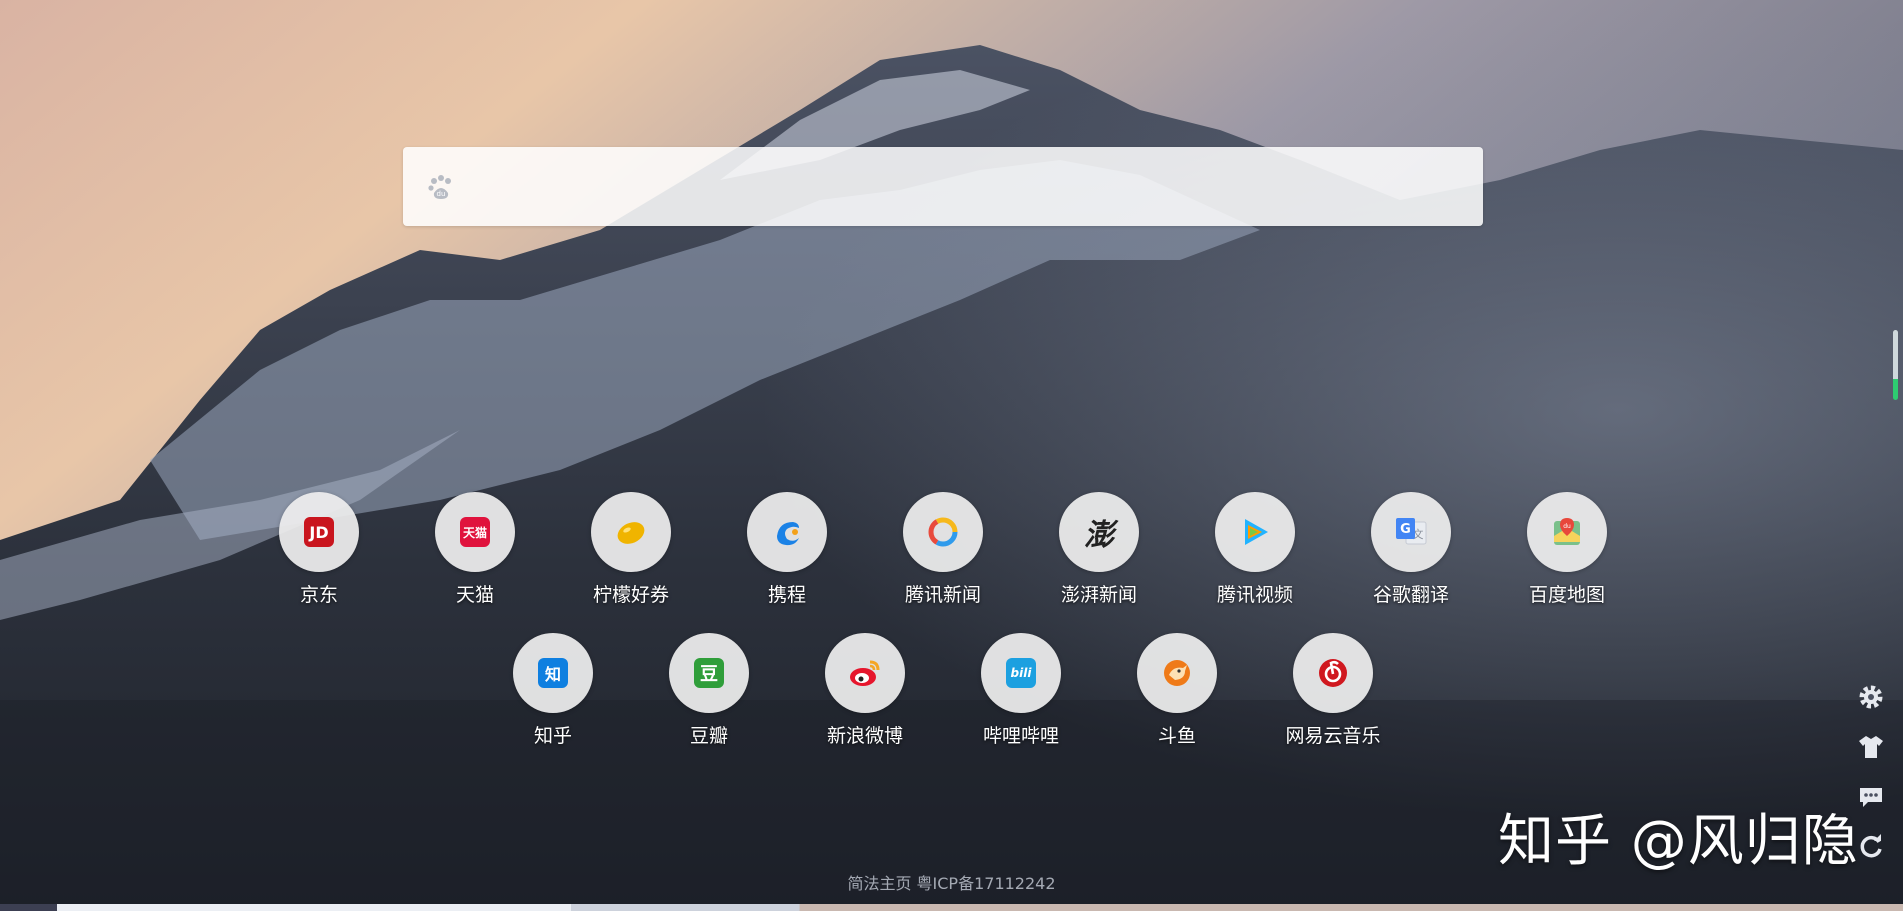 The height and width of the screenshot is (911, 1903). I want to click on zhihu-watermark: 知乎 @风归隐, so click(1678, 841).